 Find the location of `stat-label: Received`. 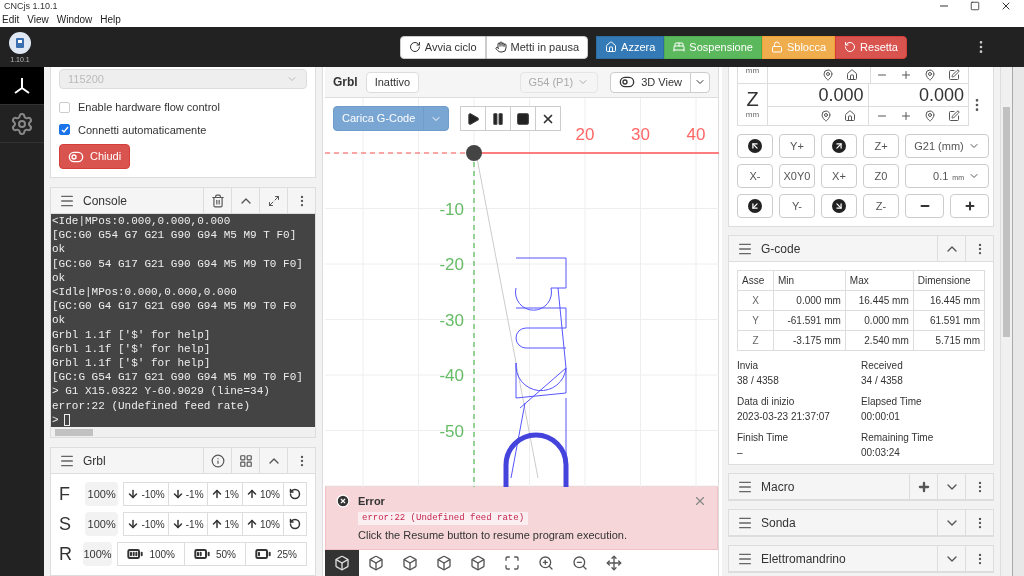

stat-label: Received is located at coordinates (882, 366).